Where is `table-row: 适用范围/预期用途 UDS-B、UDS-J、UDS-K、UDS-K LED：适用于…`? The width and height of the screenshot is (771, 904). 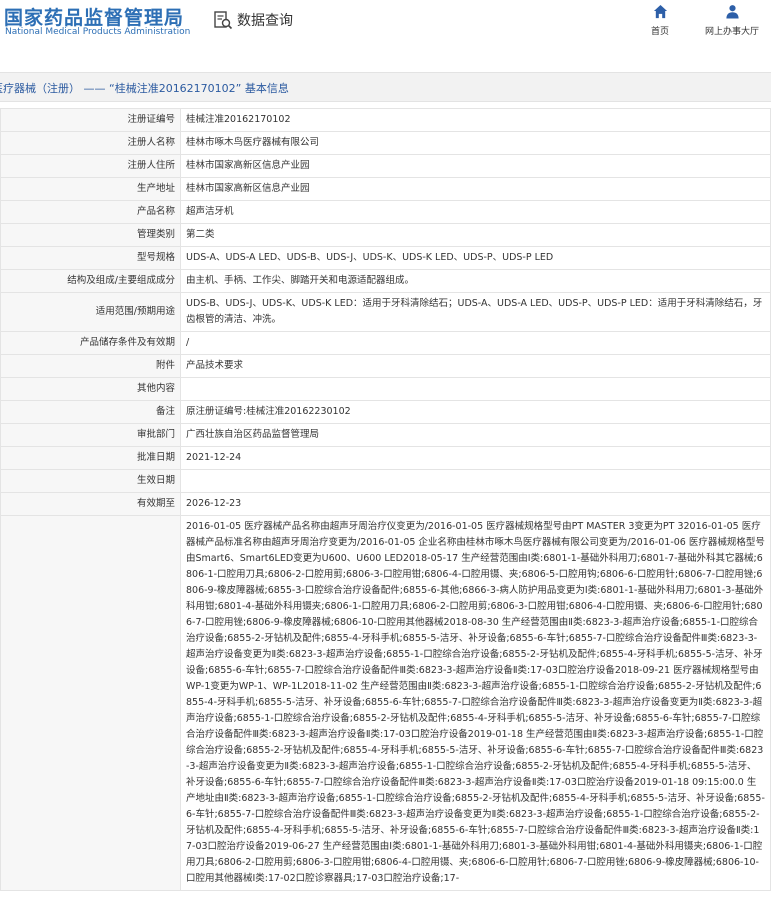
table-row: 适用范围/预期用途 UDS-B、UDS-J、UDS-K、UDS-K LED：适用于… is located at coordinates (385, 312).